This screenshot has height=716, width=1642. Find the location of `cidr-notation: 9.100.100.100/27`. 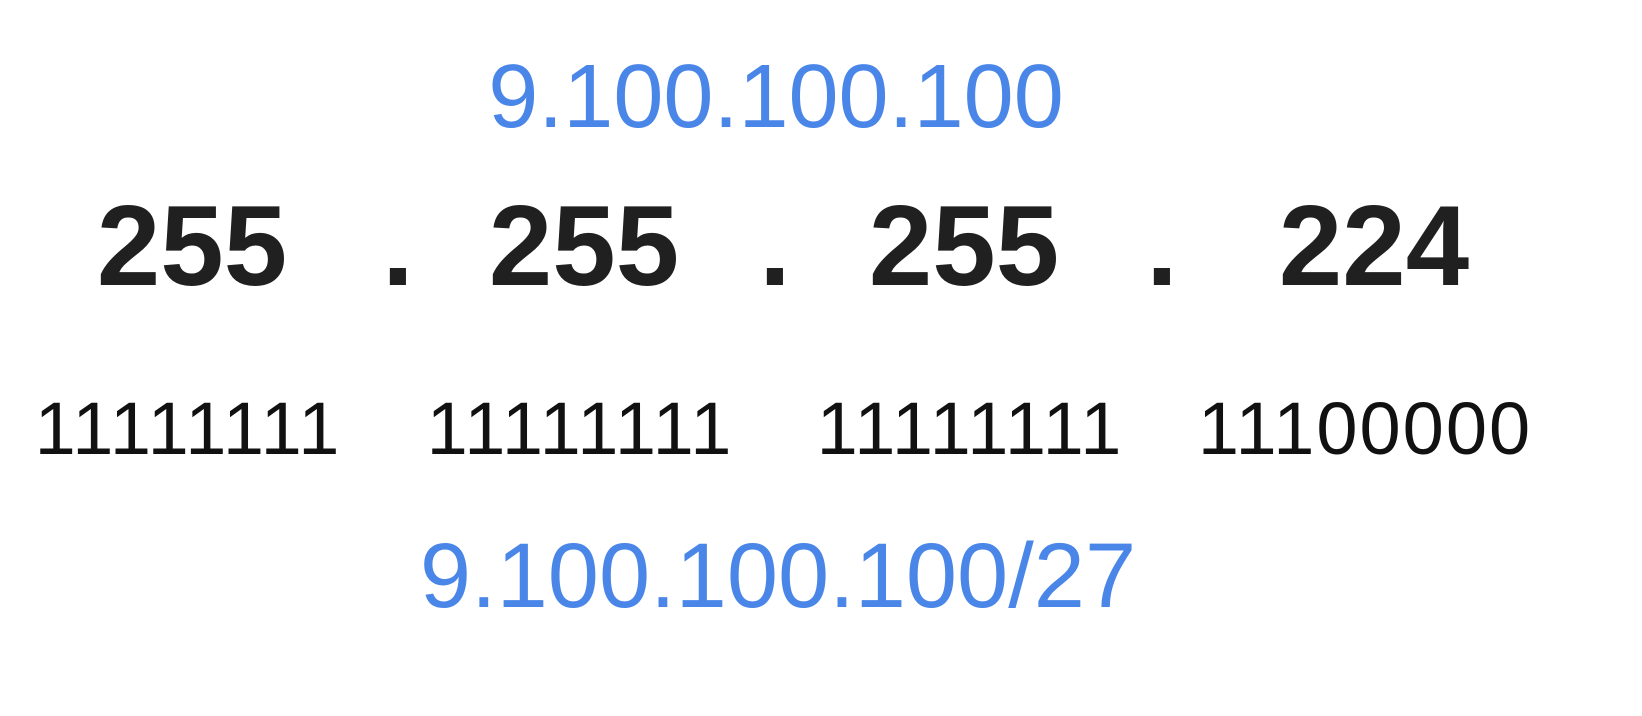

cidr-notation: 9.100.100.100/27 is located at coordinates (778, 576).